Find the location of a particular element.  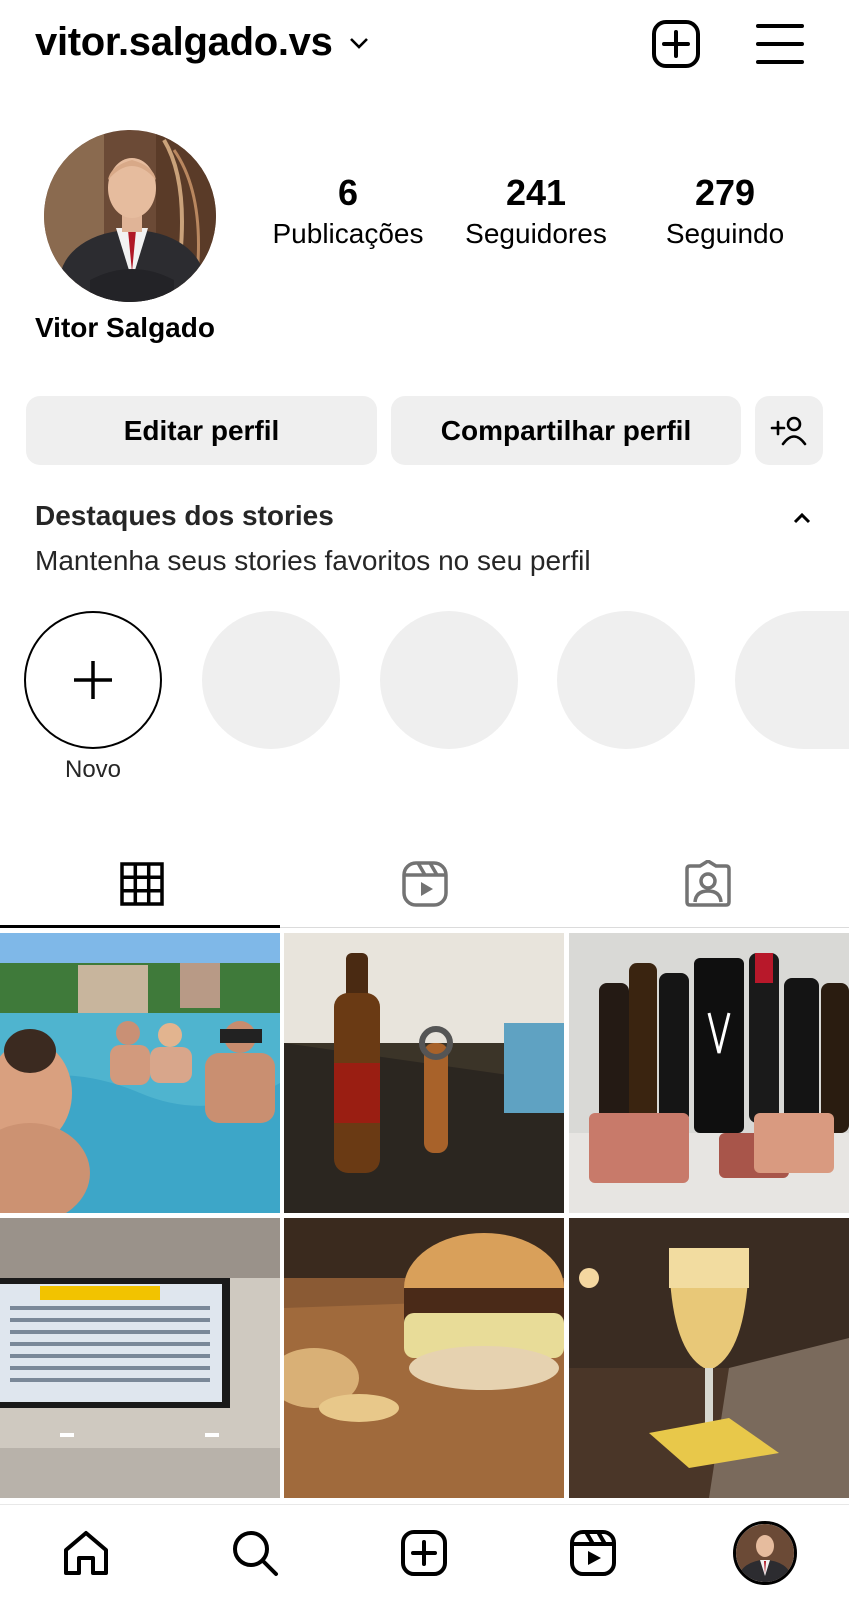

plus-icon is located at coordinates (93, 680).